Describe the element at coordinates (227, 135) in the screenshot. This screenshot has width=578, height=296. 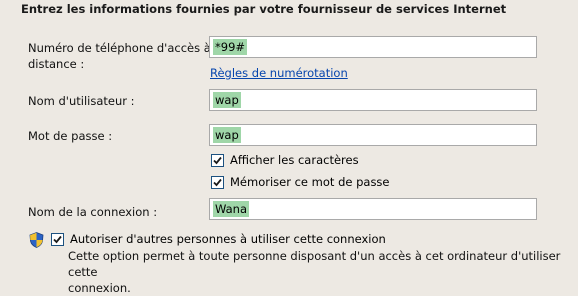
I see `password-value: wap` at that location.